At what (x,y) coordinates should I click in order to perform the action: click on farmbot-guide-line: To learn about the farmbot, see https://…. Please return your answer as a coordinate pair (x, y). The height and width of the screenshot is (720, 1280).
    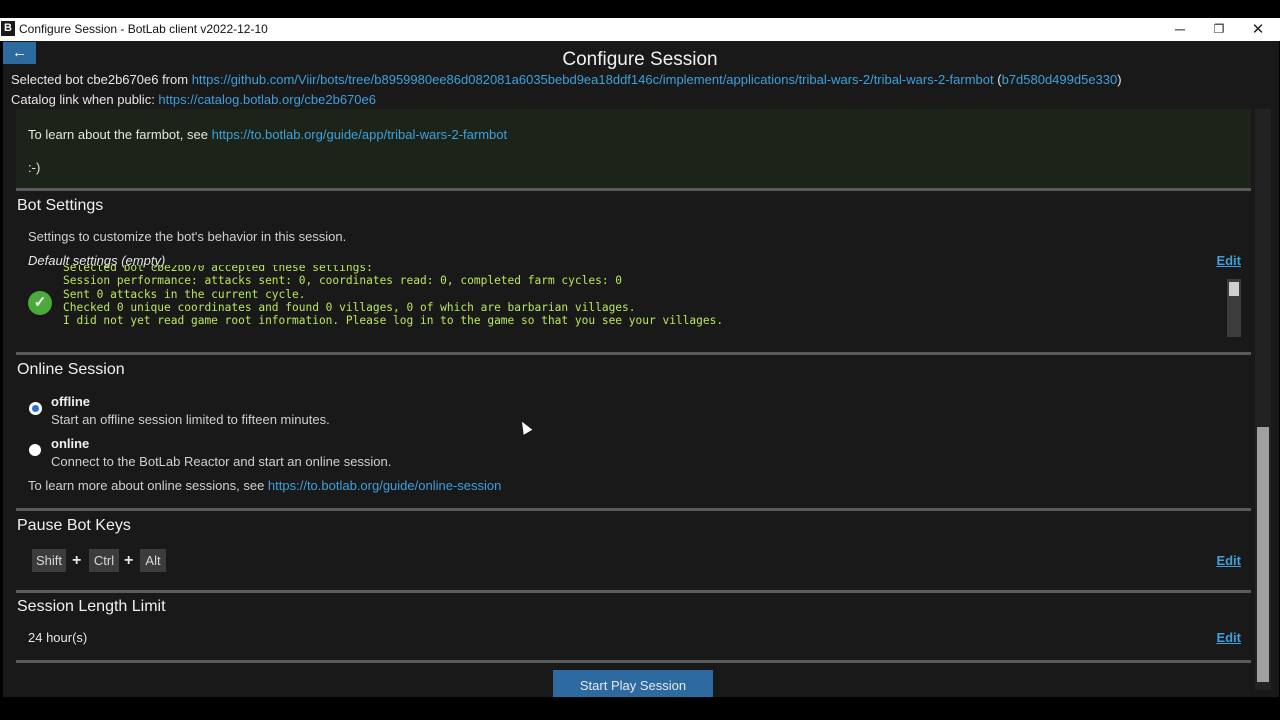
    Looking at the image, I should click on (267, 134).